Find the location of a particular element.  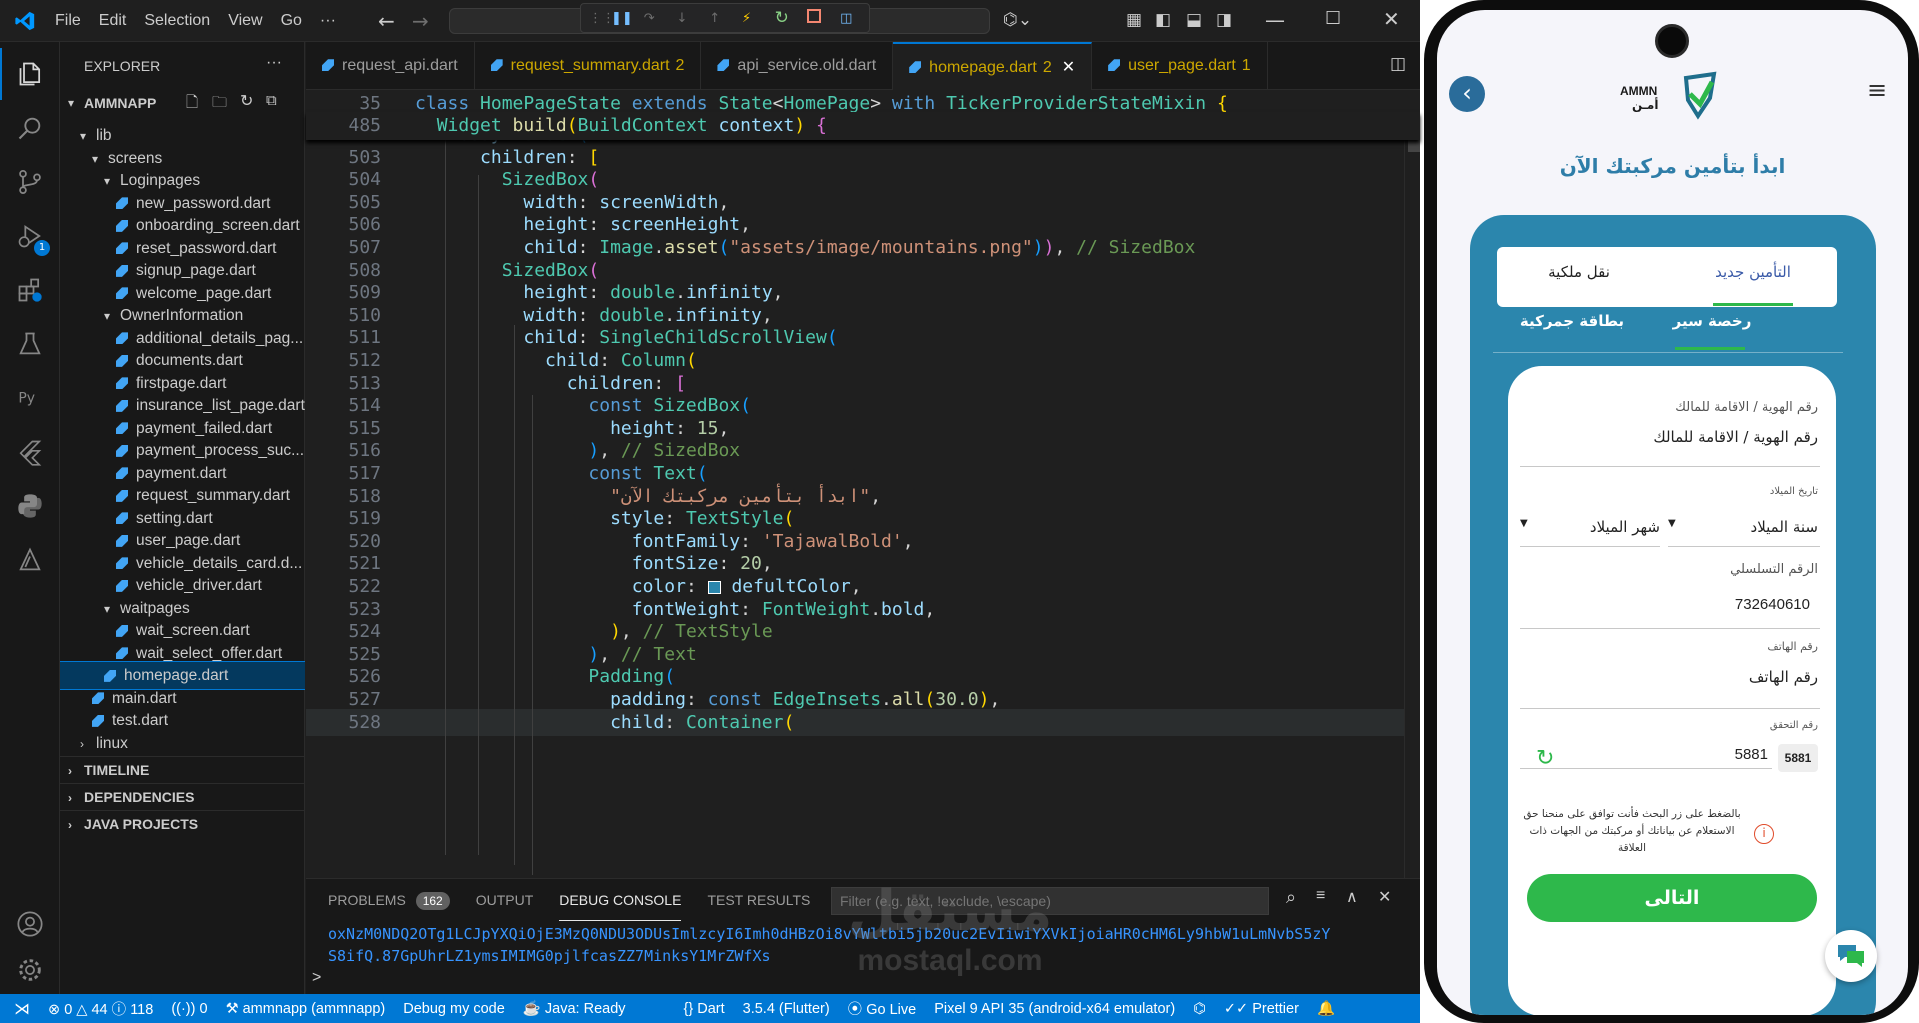

split-editor-icon: ◫ is located at coordinates (1398, 64).